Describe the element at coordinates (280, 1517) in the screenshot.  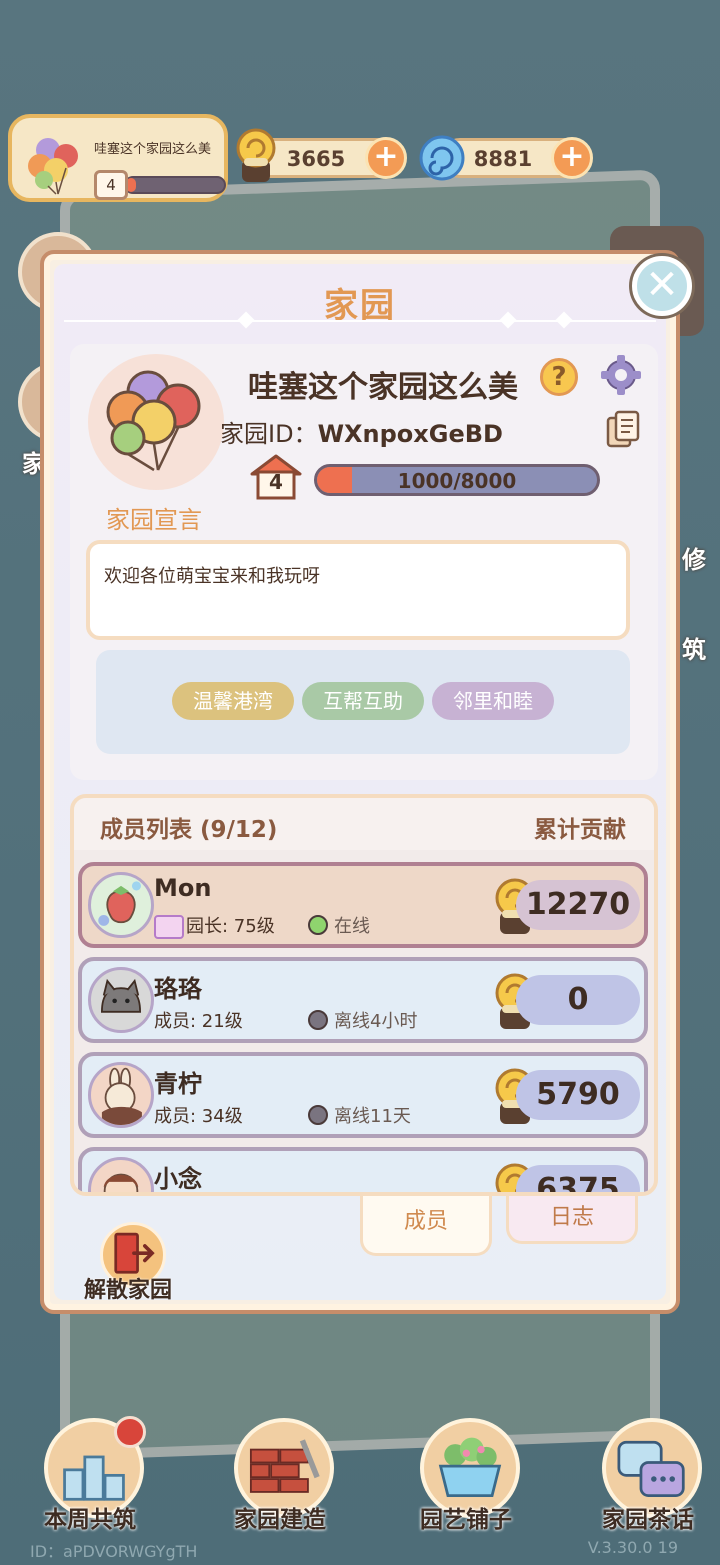
I see `home-build-label: 家园建造` at that location.